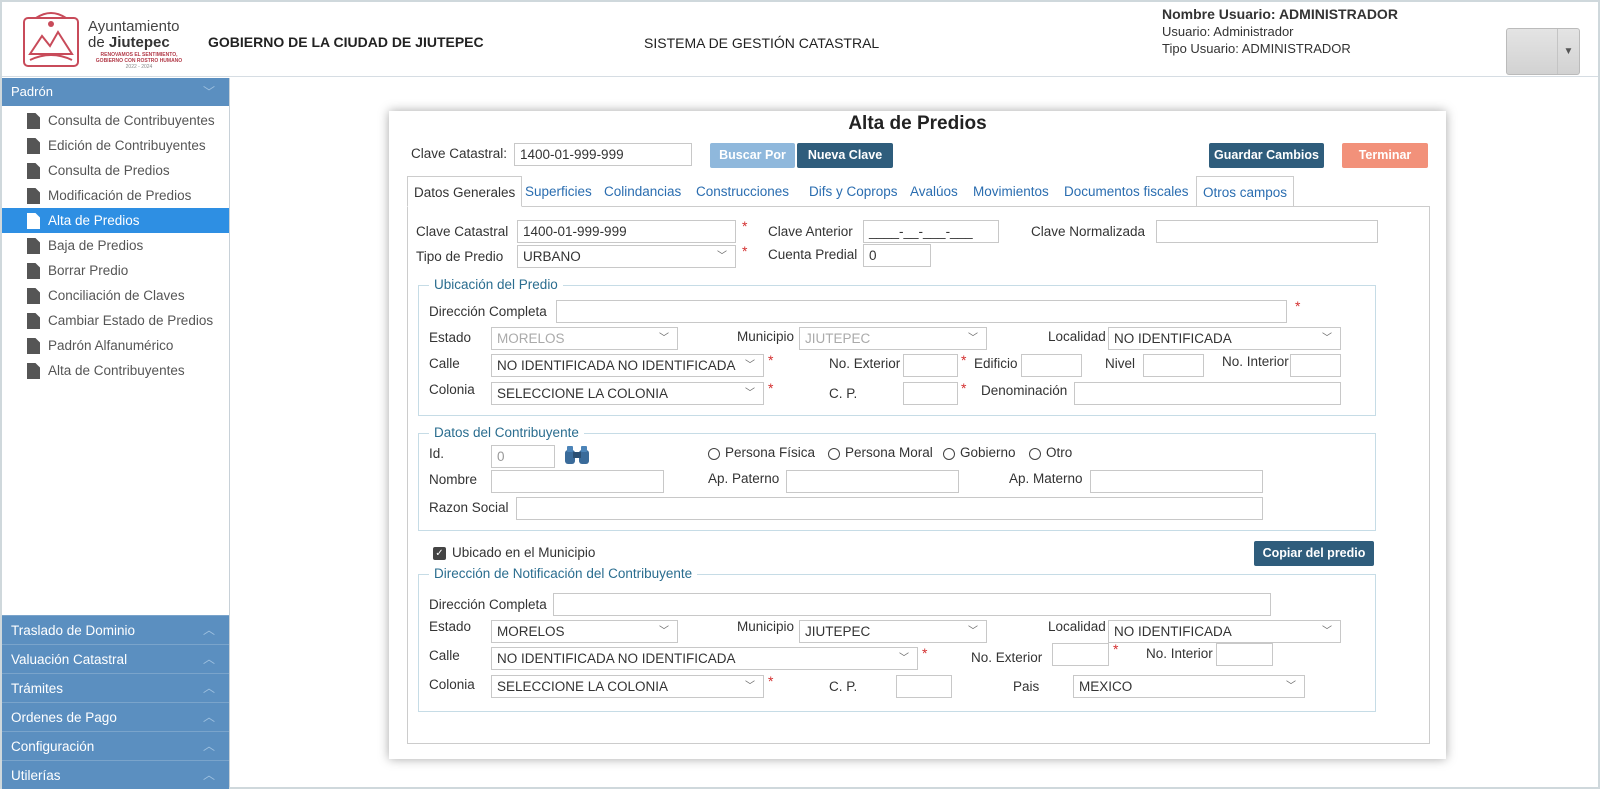 The image size is (1600, 790). I want to click on tipo-predio-value: URBANO, so click(552, 256).